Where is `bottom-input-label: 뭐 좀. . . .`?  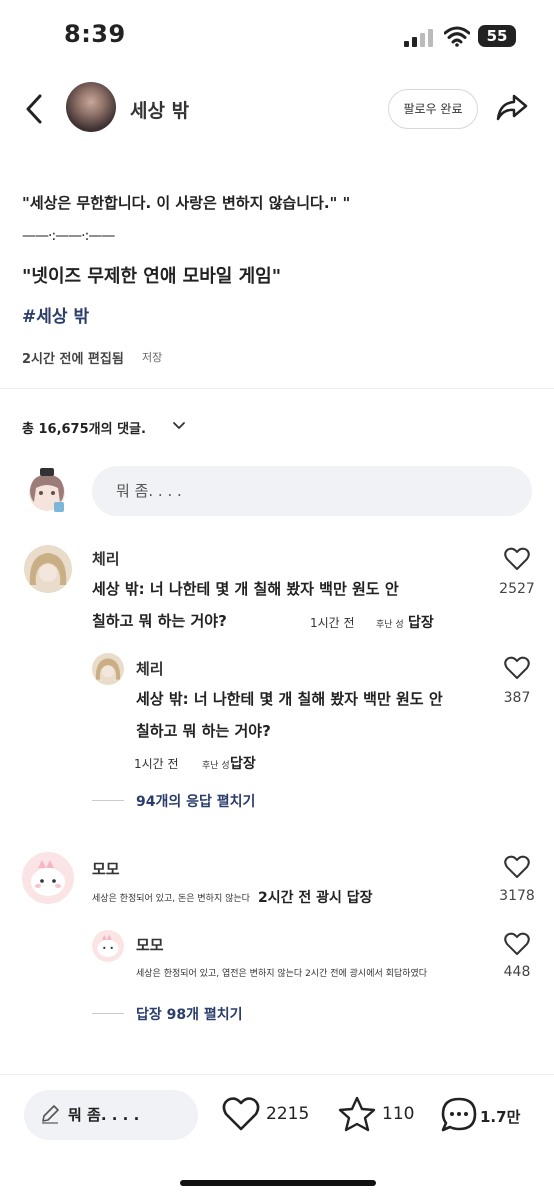
bottom-input-label: 뭐 좀. . . . is located at coordinates (103, 1114).